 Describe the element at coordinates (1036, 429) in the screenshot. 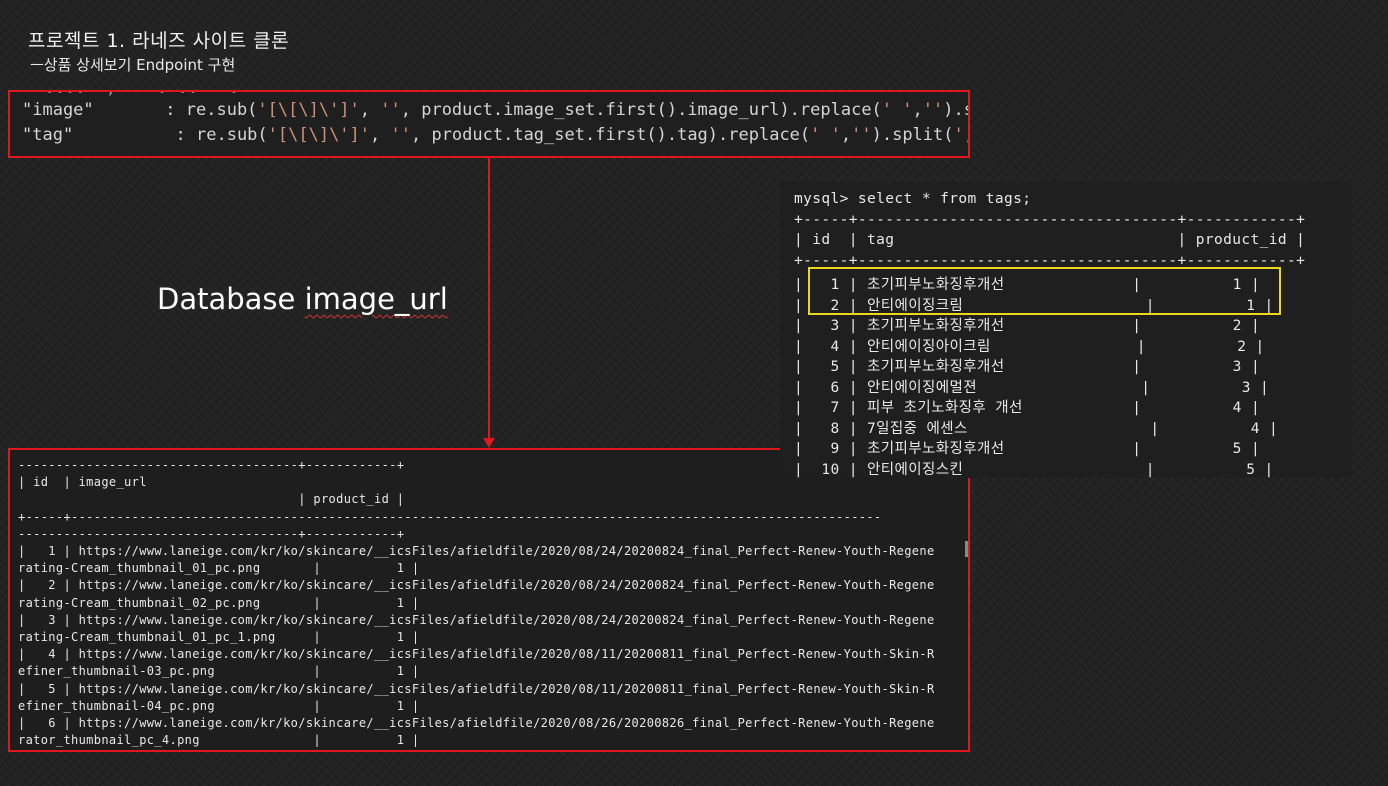

I see `tags-table-line: | 8 | 7일집중 에센스 | 4 |` at that location.